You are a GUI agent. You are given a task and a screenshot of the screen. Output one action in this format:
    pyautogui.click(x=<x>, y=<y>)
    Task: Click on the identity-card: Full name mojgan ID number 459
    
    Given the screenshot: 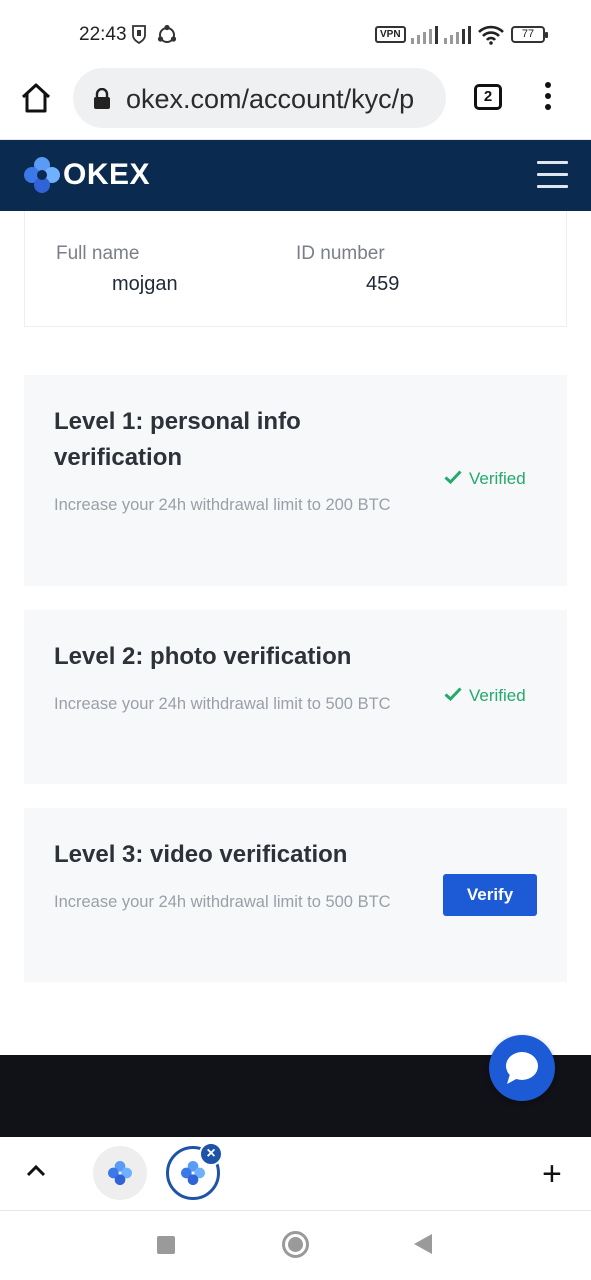 What is the action you would take?
    pyautogui.click(x=295, y=269)
    